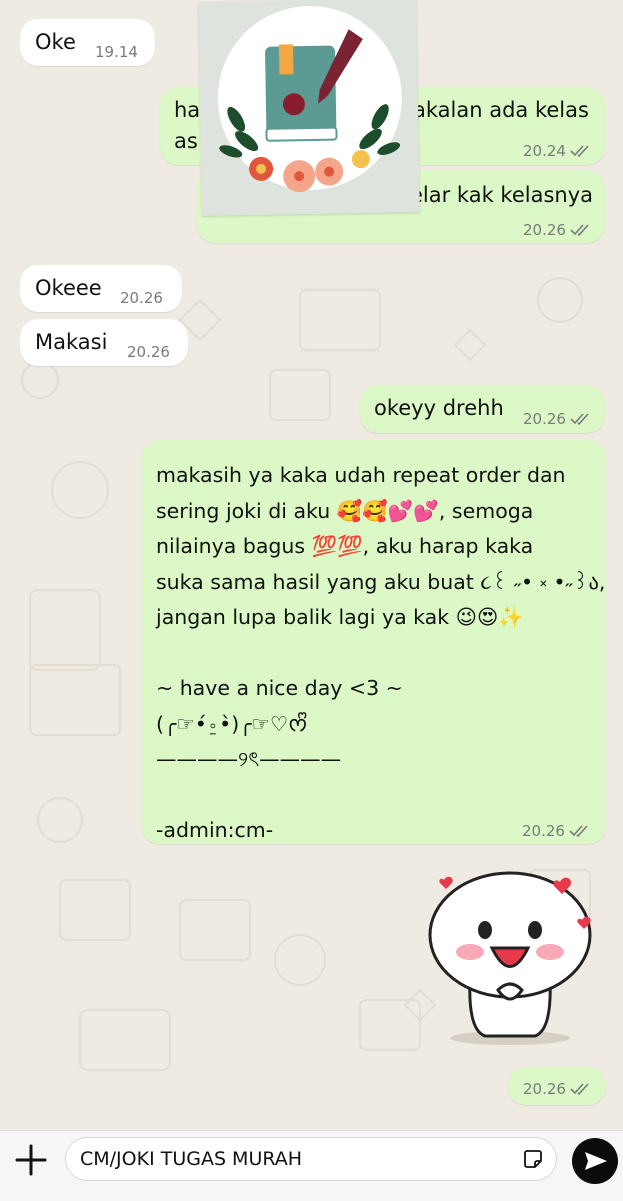  Describe the element at coordinates (340, 617) in the screenshot. I see `message-line: jangan lupa balik lagi ya kak 😉😍✨` at that location.